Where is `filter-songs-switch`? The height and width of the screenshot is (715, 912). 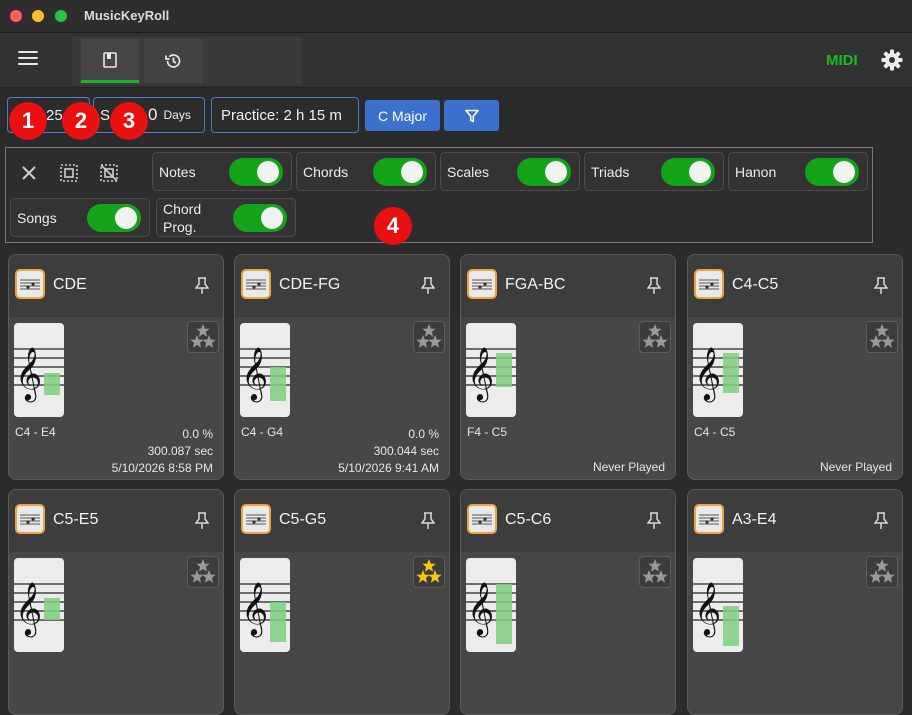
filter-songs-switch is located at coordinates (114, 218).